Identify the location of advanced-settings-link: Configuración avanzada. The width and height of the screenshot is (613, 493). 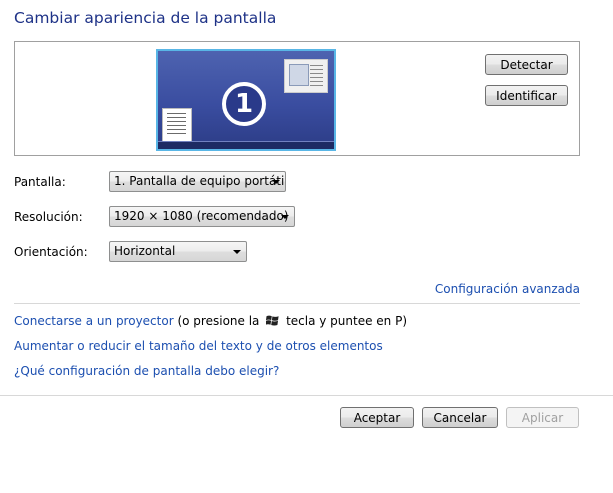
(507, 289).